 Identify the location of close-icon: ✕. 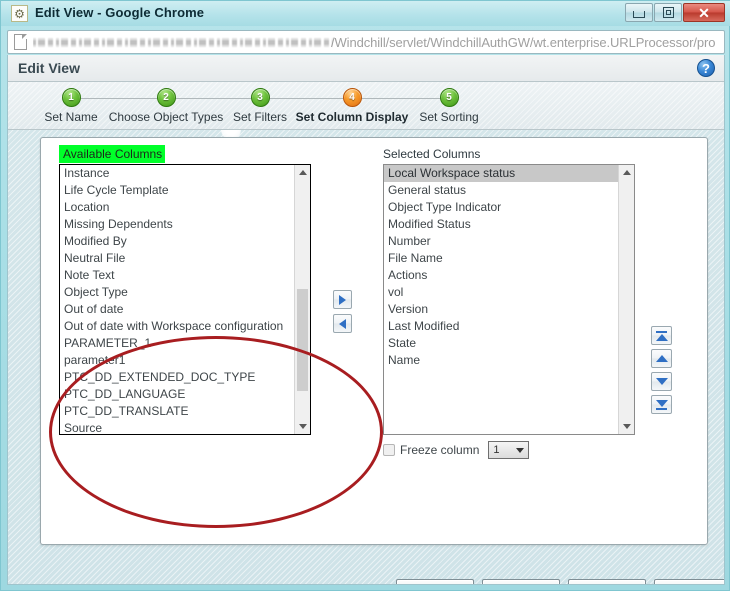
(704, 12).